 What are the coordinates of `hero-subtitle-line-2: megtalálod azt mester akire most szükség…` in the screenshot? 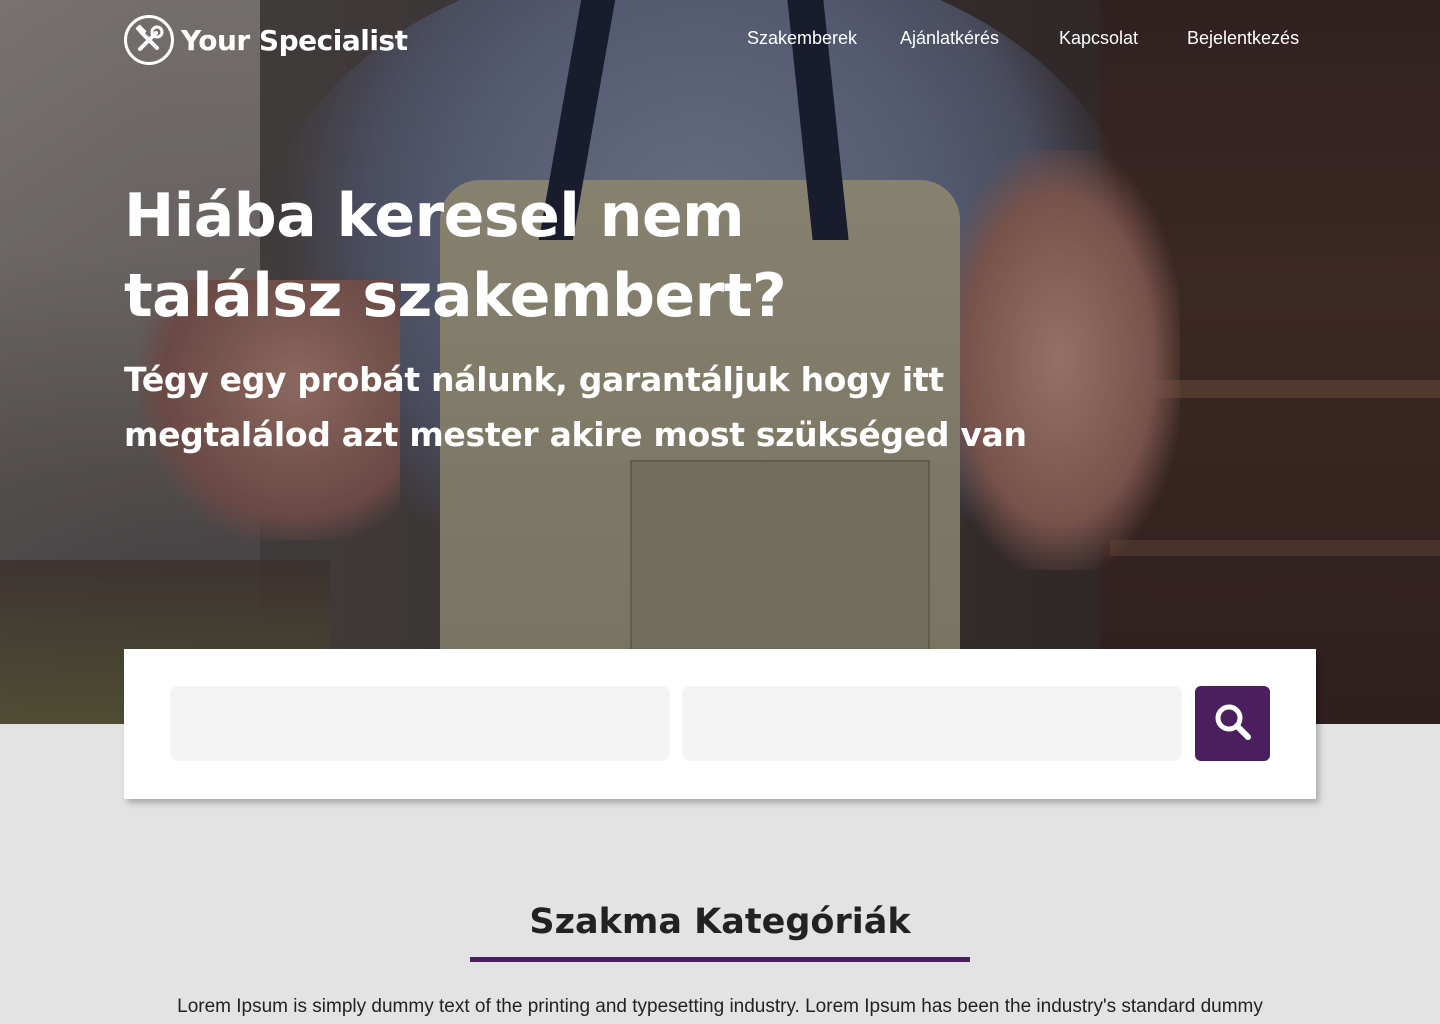 It's located at (575, 434).